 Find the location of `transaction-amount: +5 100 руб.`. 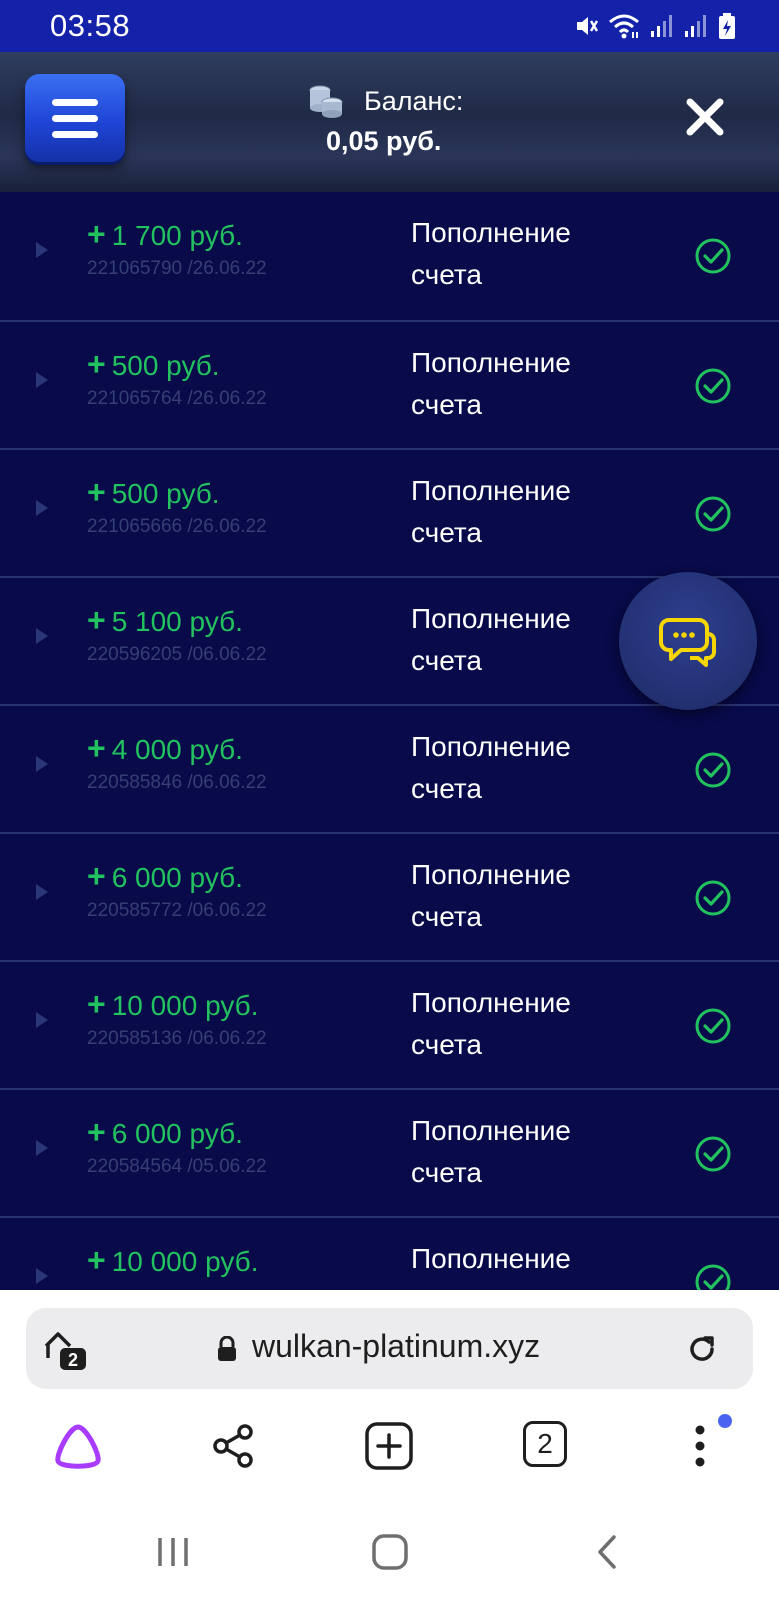

transaction-amount: +5 100 руб. is located at coordinates (165, 620).